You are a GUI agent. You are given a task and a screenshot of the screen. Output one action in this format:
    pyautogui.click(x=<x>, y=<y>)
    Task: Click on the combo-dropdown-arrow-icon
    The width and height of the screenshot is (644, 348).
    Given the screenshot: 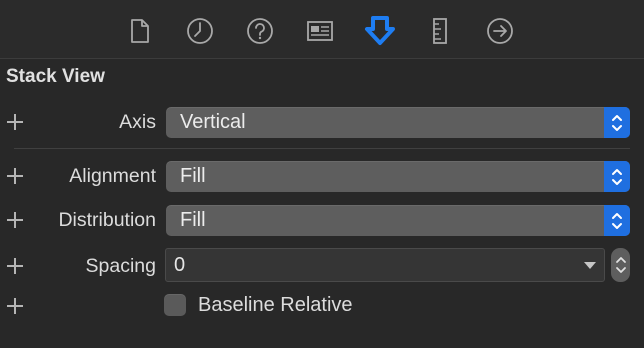 What is the action you would take?
    pyautogui.click(x=590, y=265)
    